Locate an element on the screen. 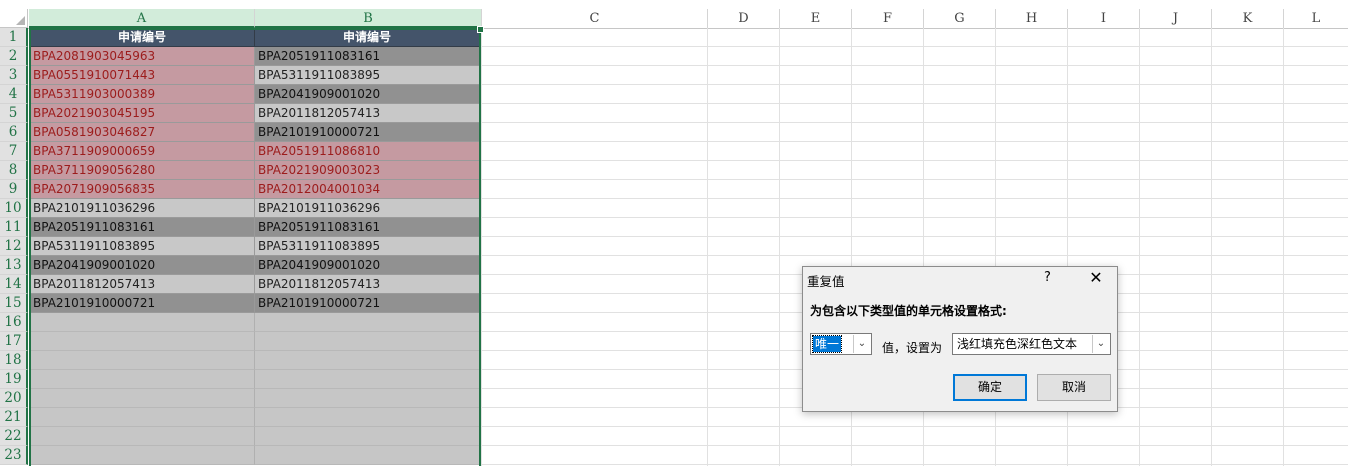 This screenshot has height=466, width=1348. cell-b: BPA2051911086810 is located at coordinates (367, 151).